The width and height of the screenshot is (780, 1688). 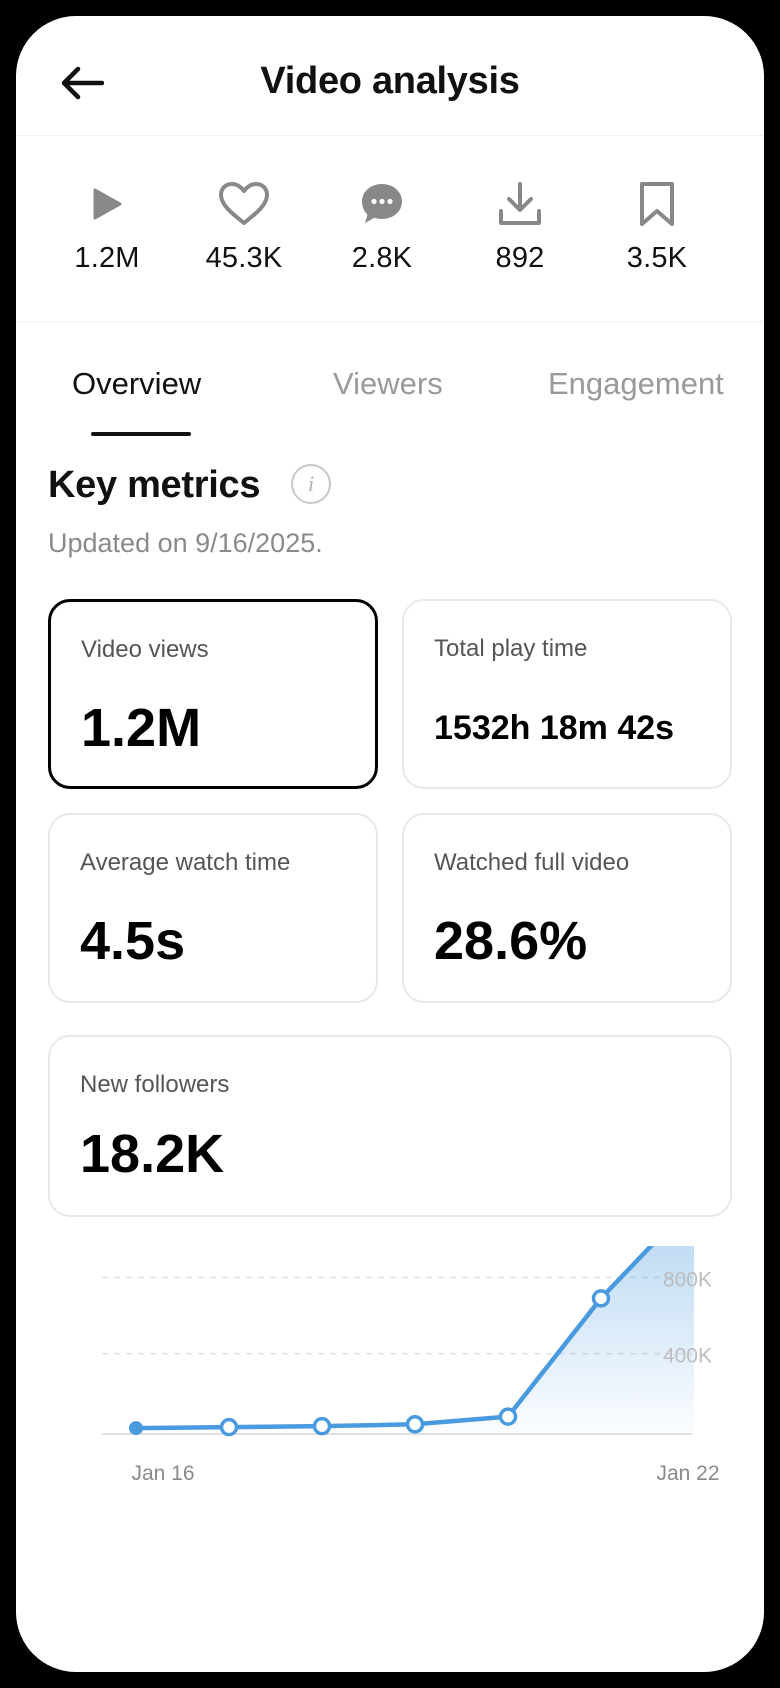 I want to click on heart-icon, so click(x=244, y=204).